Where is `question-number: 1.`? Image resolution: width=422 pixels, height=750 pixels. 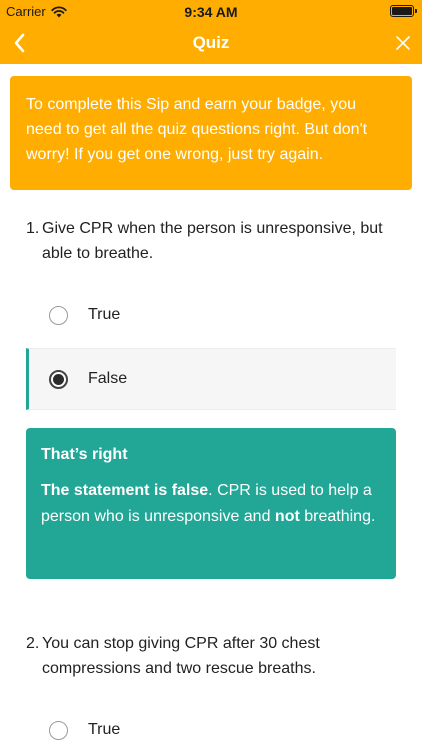 question-number: 1. is located at coordinates (33, 228).